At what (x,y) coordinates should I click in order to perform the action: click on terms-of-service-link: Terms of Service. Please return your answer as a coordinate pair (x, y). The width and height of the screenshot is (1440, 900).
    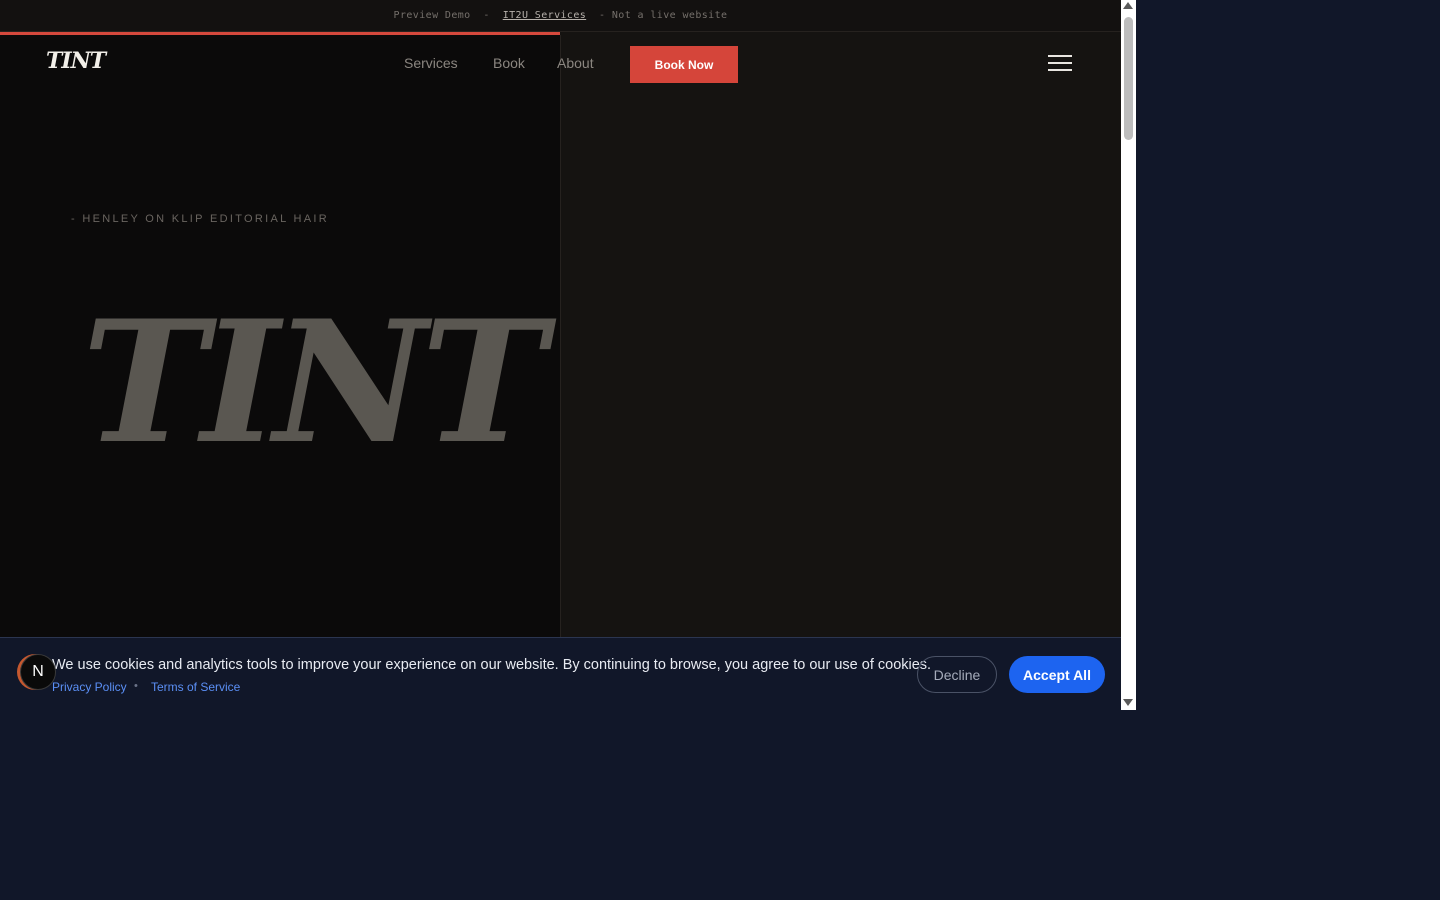
    Looking at the image, I should click on (195, 687).